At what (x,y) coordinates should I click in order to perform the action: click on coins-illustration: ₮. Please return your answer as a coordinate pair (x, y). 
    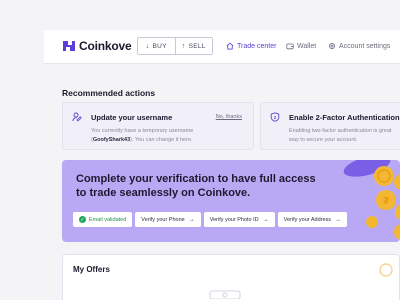
    Looking at the image, I should click on (371, 200).